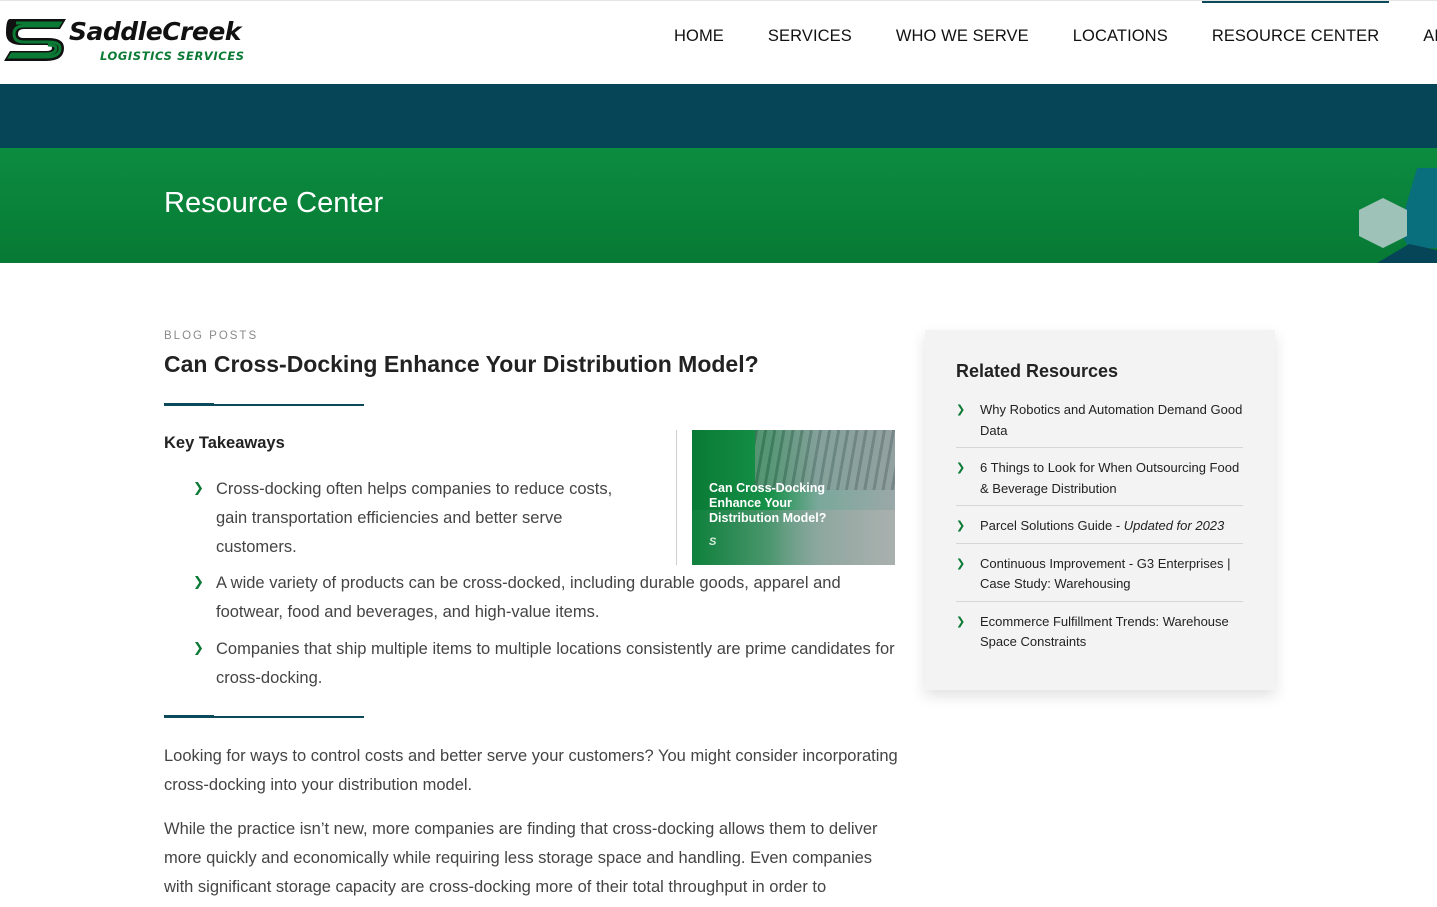 This screenshot has width=1437, height=907. I want to click on logo-tagline: LOGISTICS SERVICES, so click(172, 56).